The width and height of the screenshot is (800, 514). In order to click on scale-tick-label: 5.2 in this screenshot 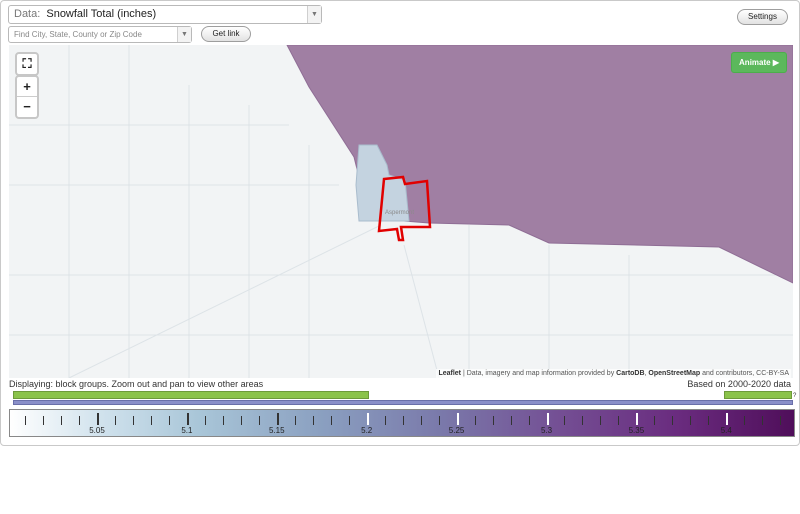, I will do `click(367, 430)`.